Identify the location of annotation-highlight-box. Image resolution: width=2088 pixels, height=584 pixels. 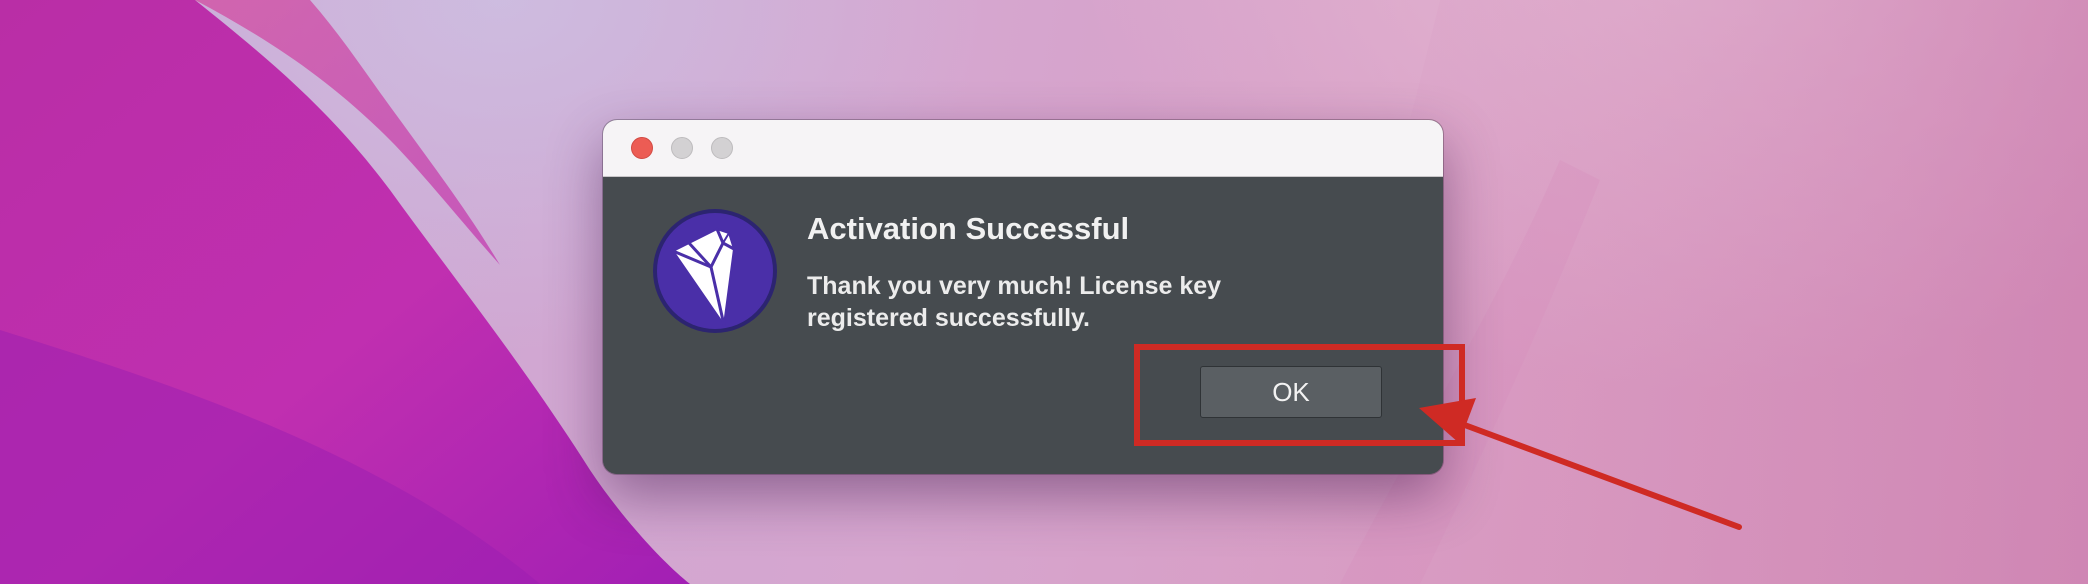
(1299, 395).